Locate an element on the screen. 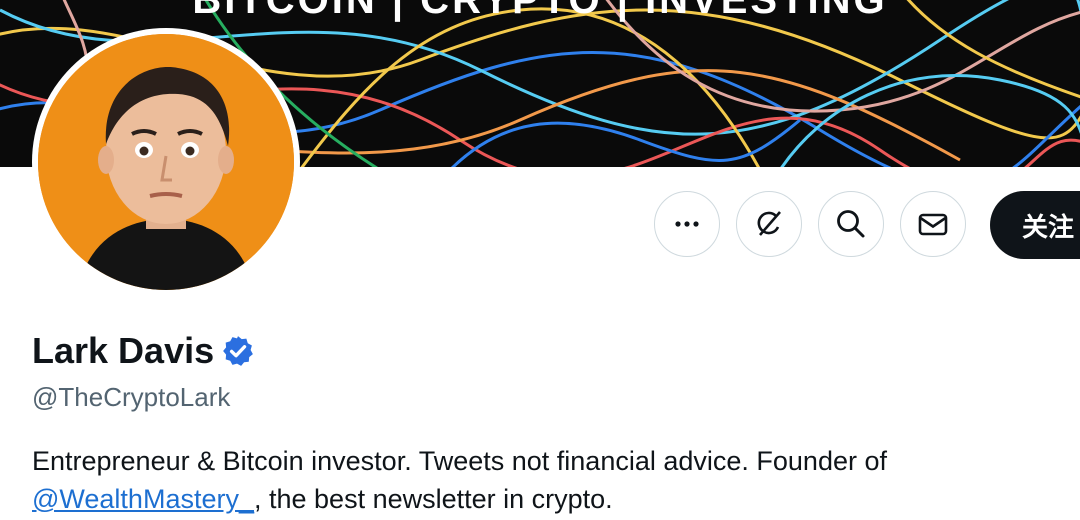 The width and height of the screenshot is (1080, 520). avatar-frame is located at coordinates (166, 162).